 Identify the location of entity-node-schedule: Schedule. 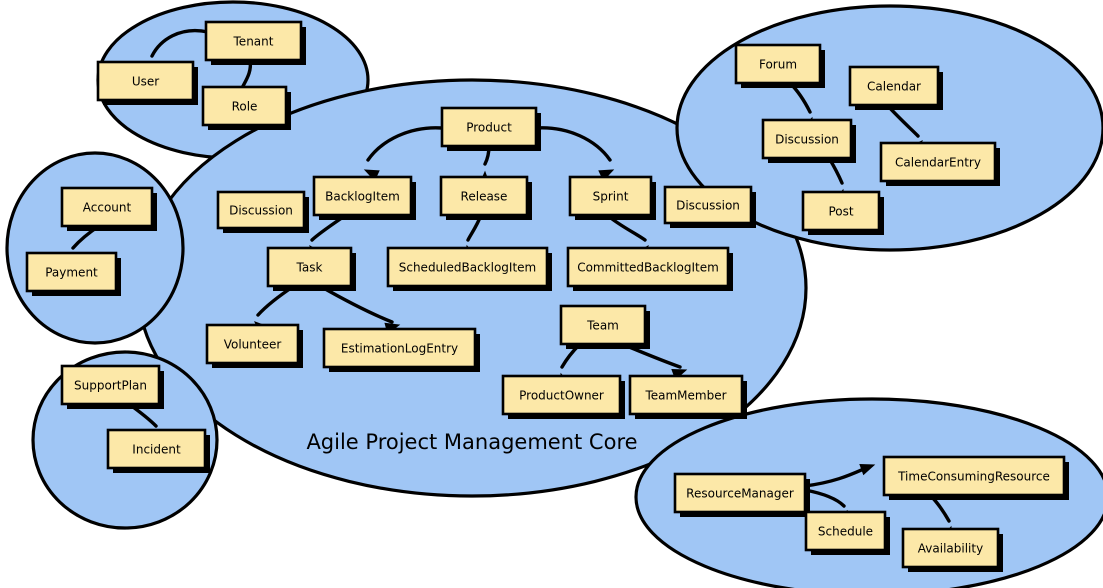
(847, 532).